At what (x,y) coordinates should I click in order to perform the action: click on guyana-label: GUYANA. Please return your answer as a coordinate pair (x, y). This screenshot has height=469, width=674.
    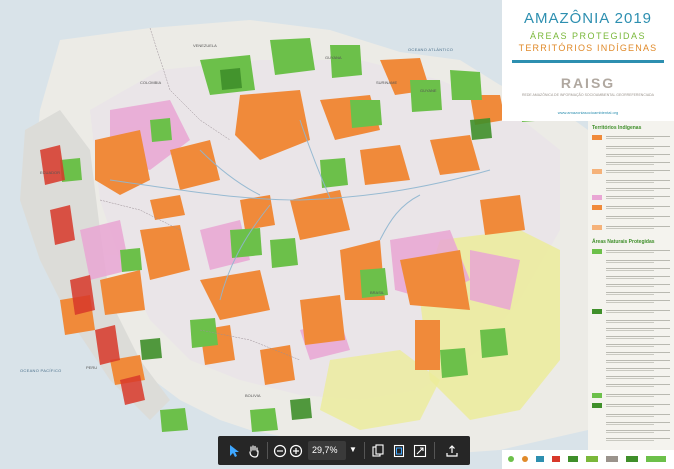
    Looking at the image, I should click on (333, 57).